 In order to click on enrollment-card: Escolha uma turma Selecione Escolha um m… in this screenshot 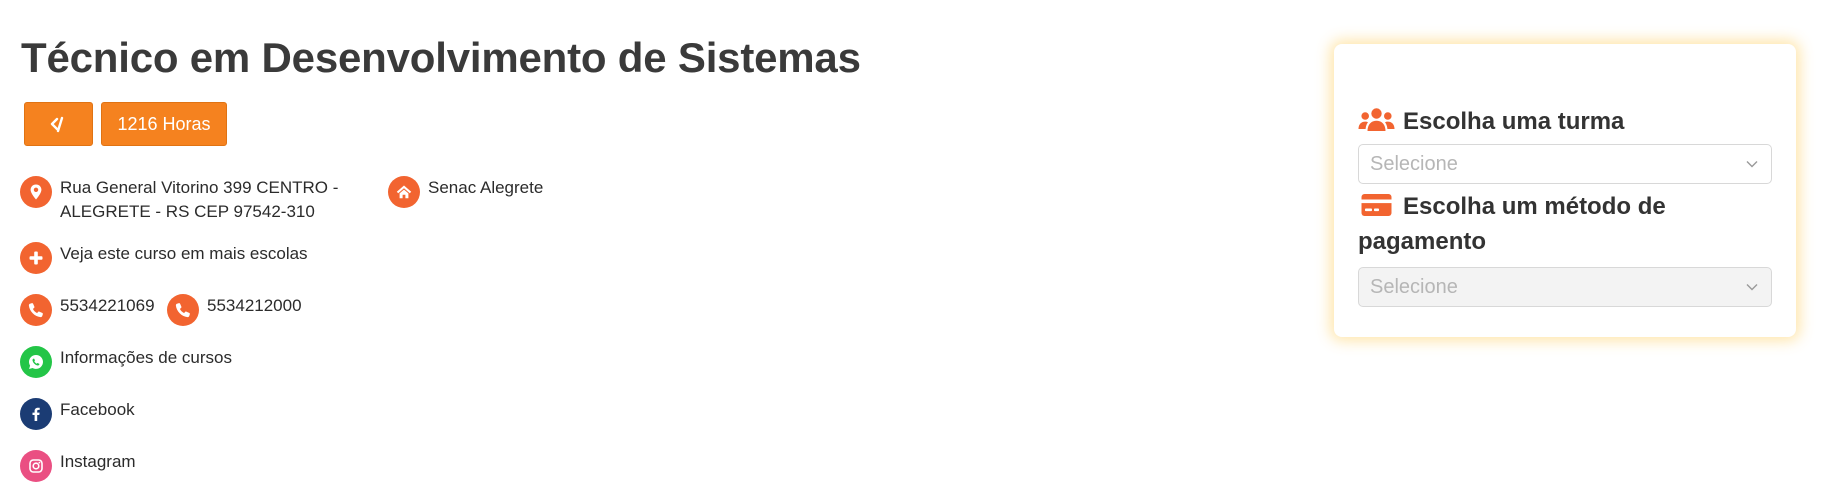, I will do `click(1565, 190)`.